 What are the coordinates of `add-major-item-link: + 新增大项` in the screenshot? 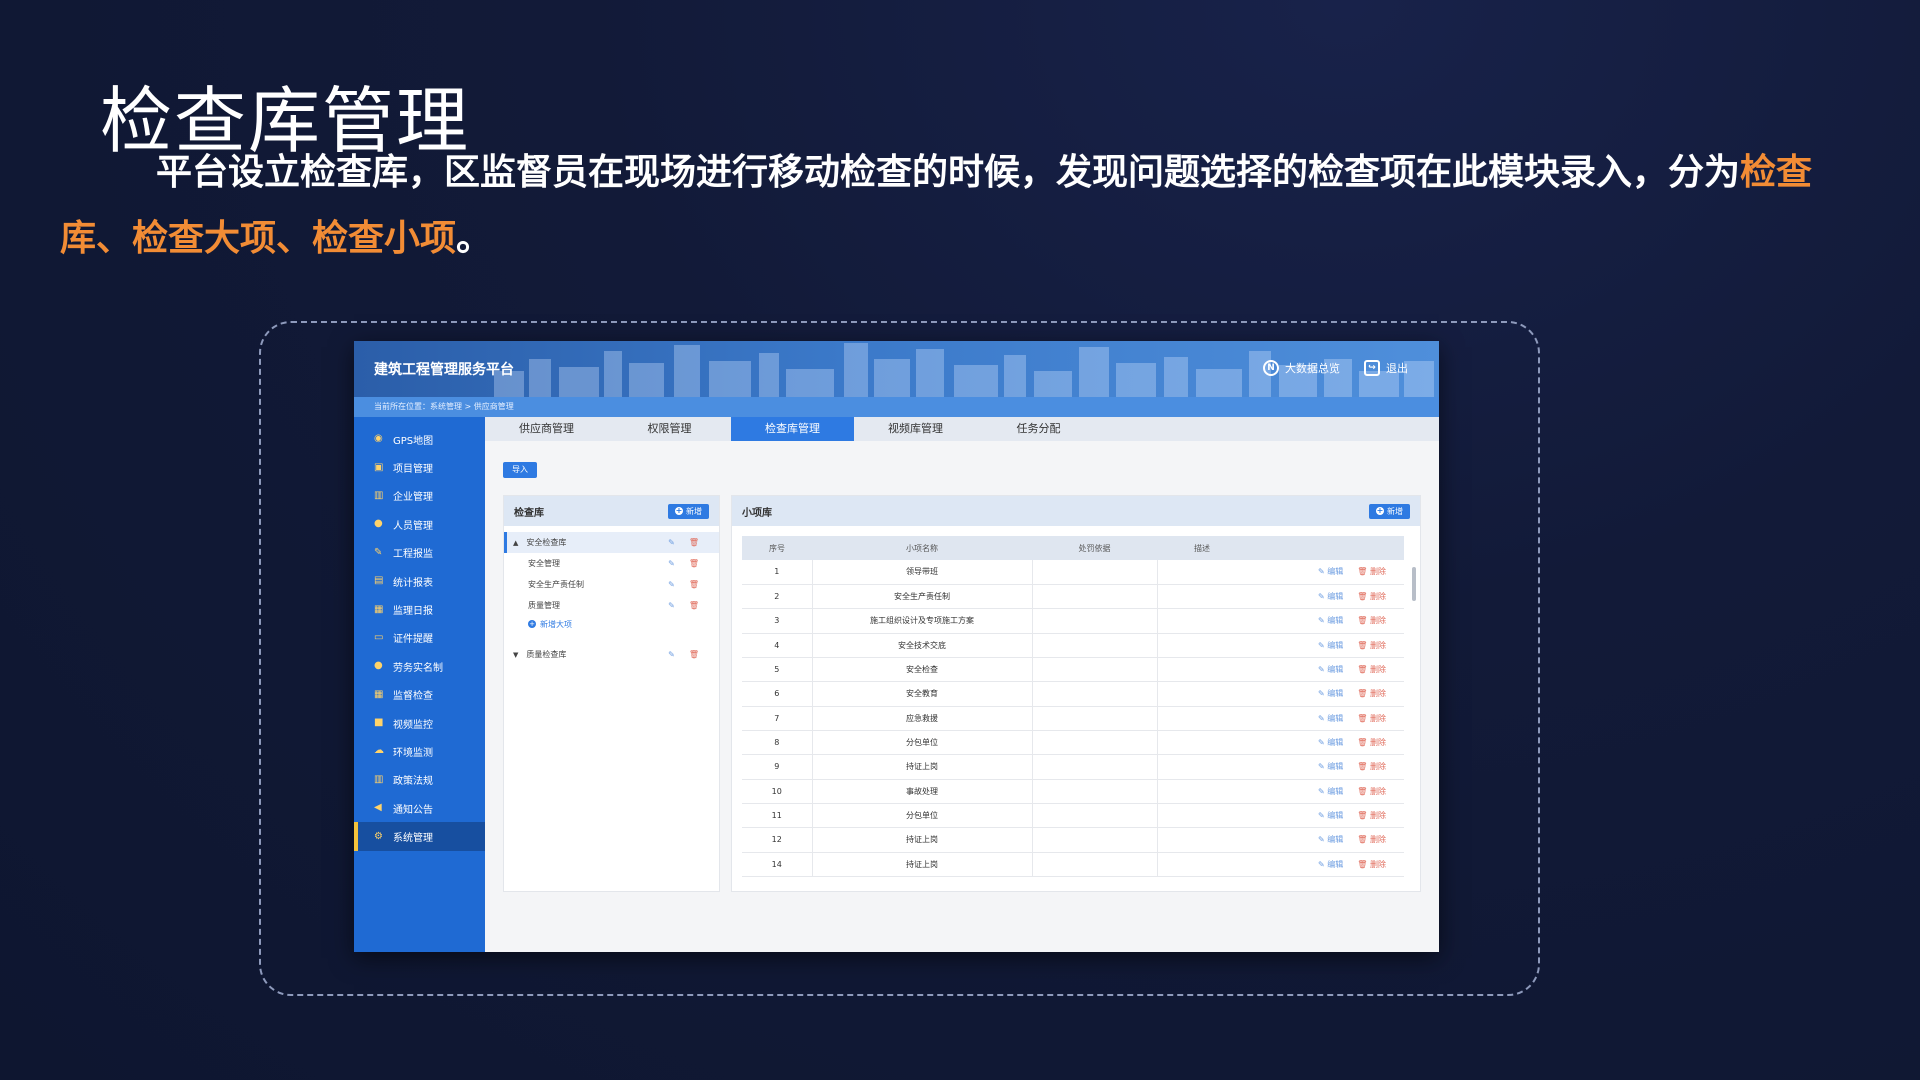 It's located at (611, 624).